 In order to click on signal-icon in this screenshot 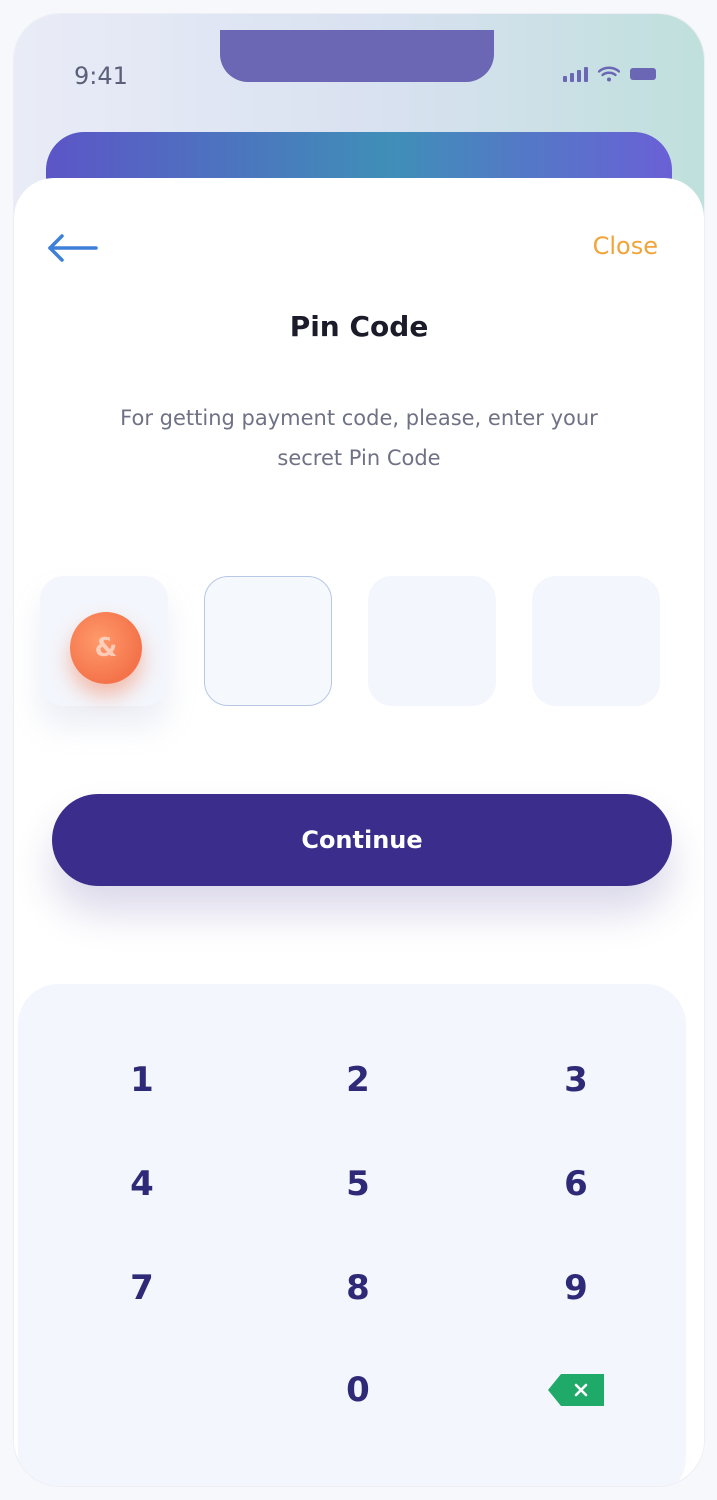, I will do `click(575, 74)`.